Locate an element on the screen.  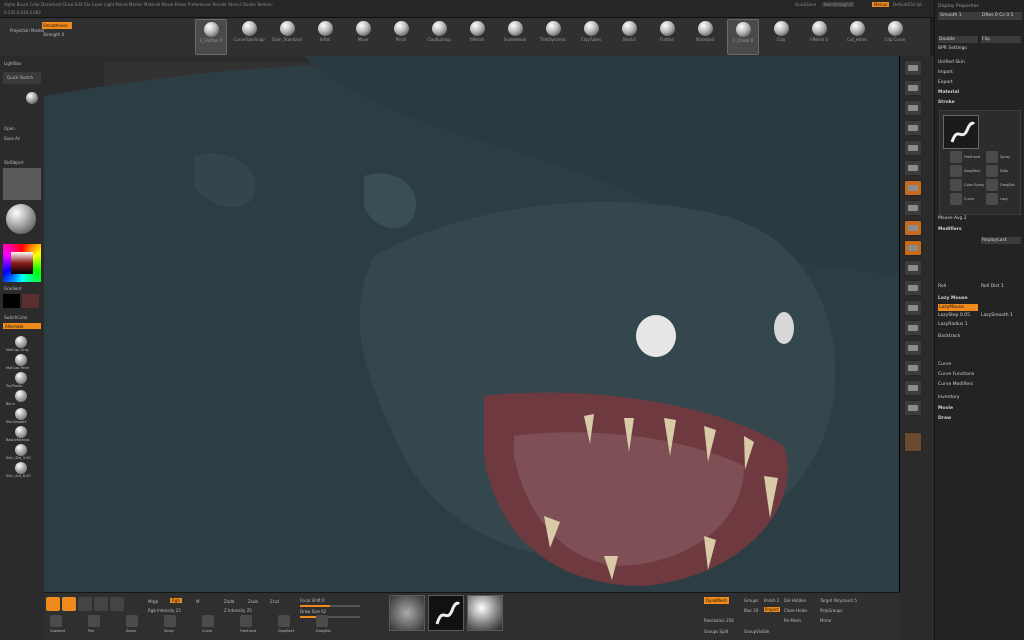
see-through-slider: See-through 0 is located at coordinates (838, 4).